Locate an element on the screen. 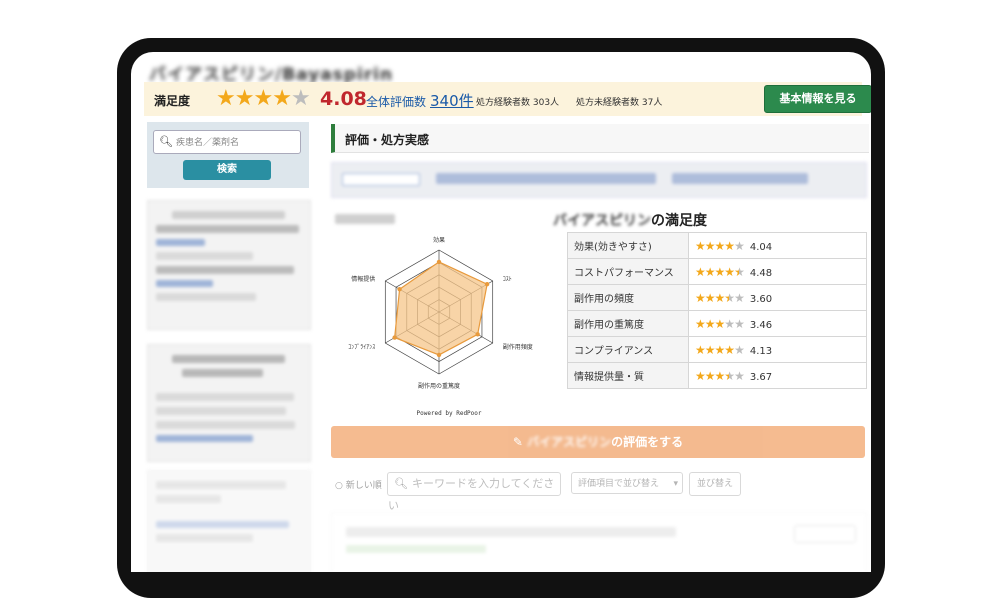 The height and width of the screenshot is (598, 1000). rating-label: 効果(効きやすさ) is located at coordinates (628, 245).